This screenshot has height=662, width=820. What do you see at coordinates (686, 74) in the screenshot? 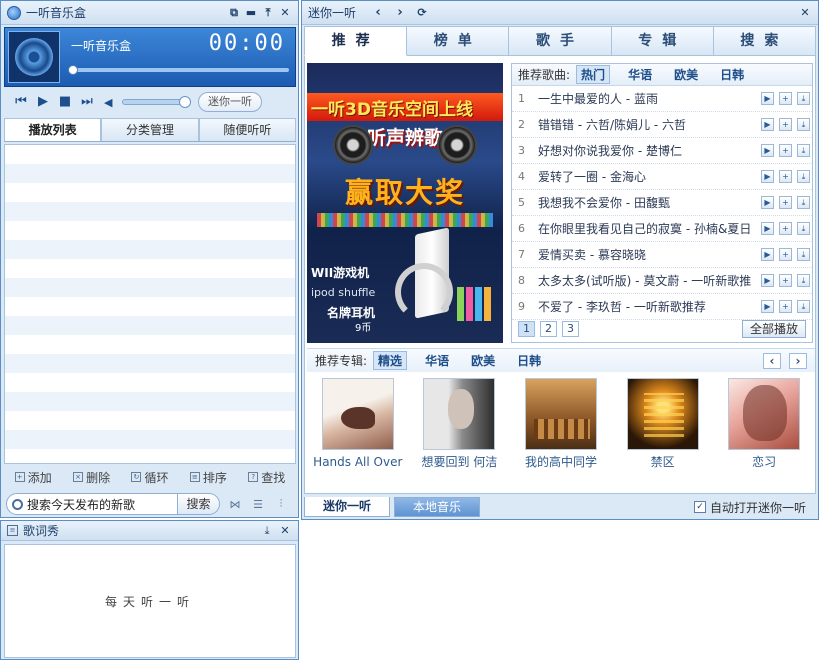
I see `song-cat-western: 欧美` at bounding box center [686, 74].